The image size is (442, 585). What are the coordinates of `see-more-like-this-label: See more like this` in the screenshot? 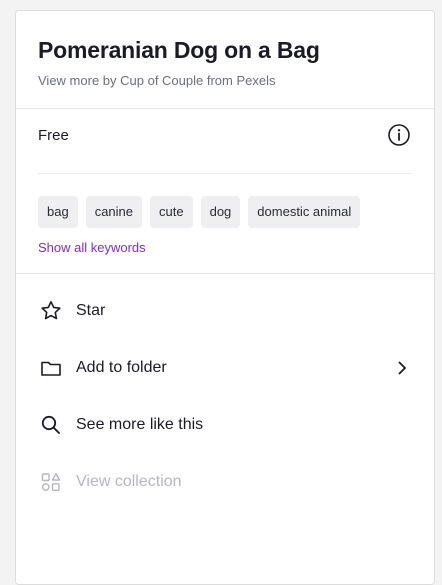 It's located at (140, 424).